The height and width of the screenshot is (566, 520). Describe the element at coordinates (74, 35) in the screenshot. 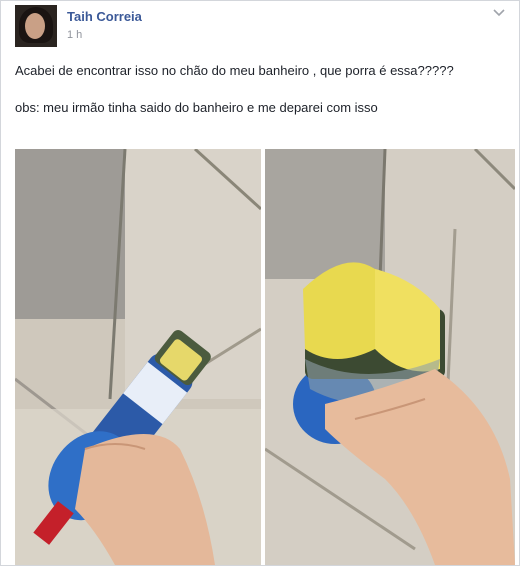

I see `post-timestamp: 1 h` at that location.